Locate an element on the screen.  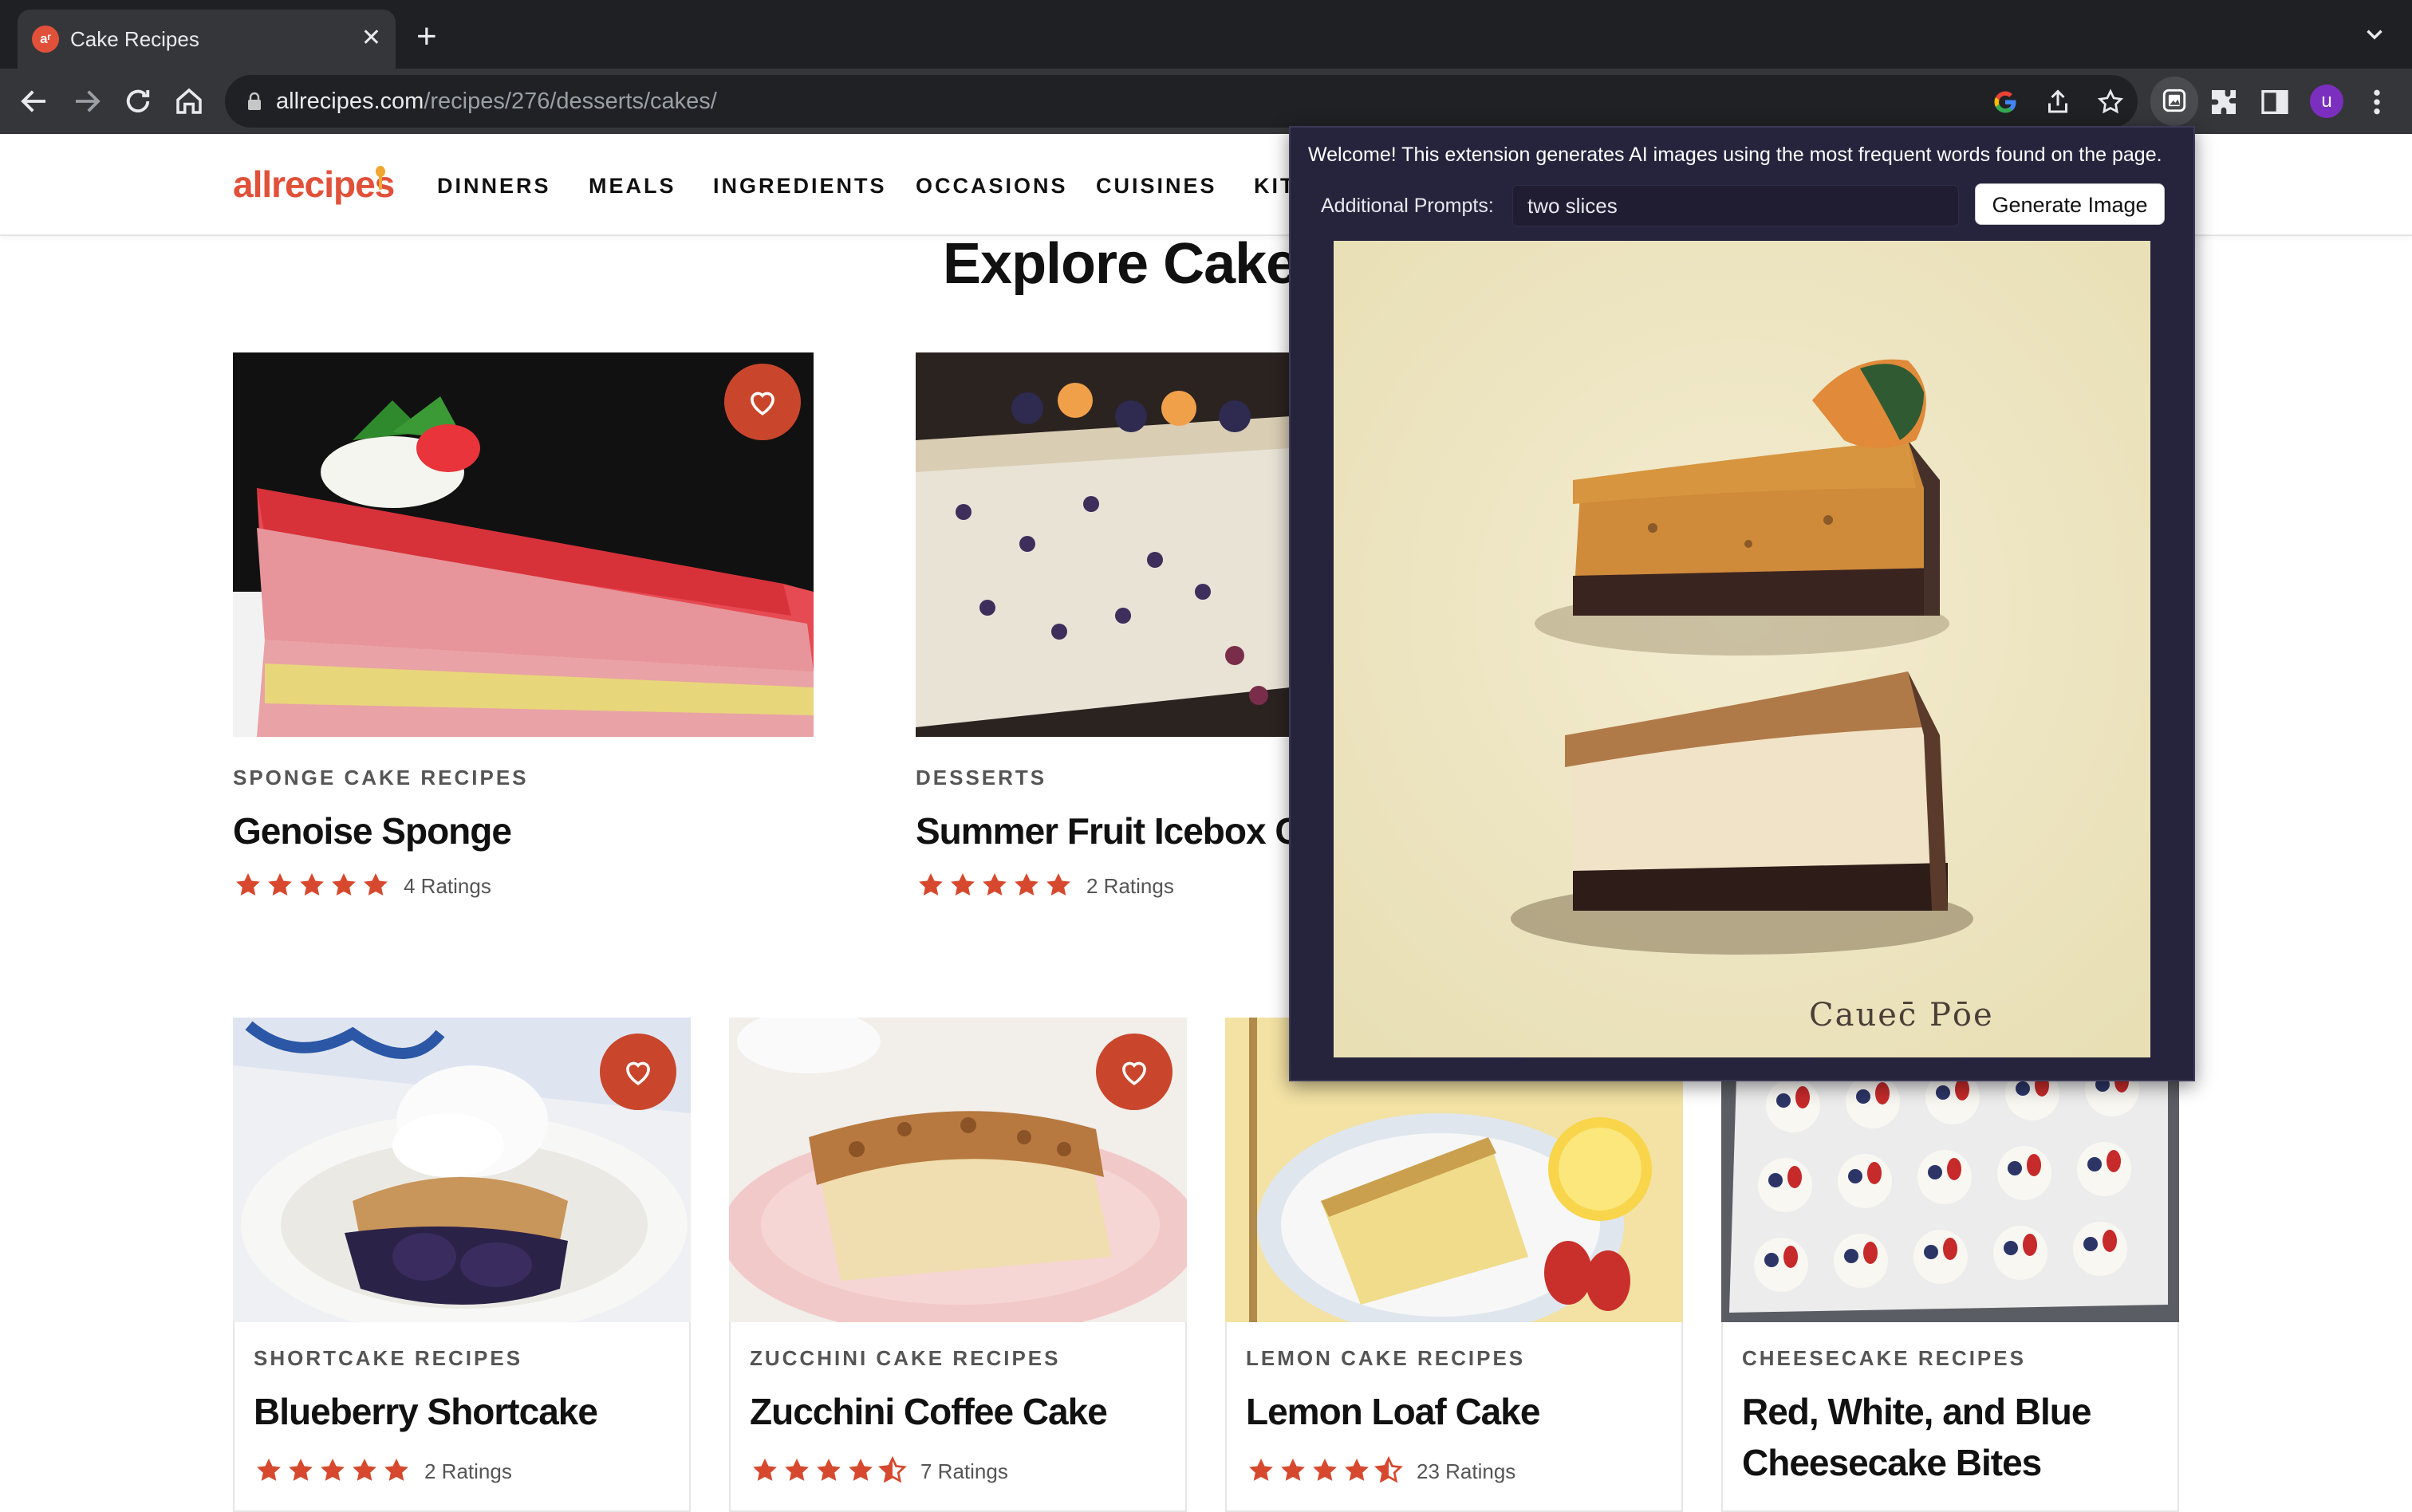
url-domain: allrecipes.com is located at coordinates (350, 101).